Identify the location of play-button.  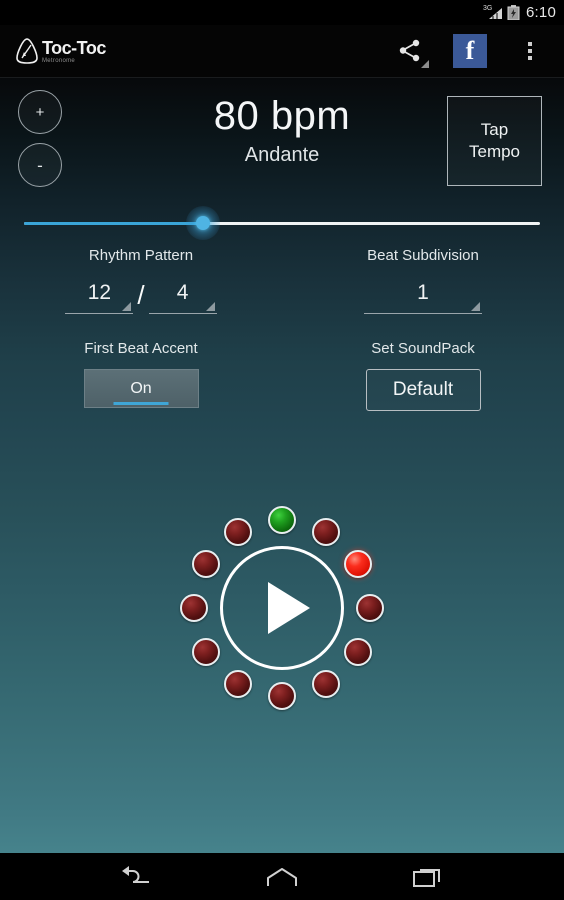
(282, 608).